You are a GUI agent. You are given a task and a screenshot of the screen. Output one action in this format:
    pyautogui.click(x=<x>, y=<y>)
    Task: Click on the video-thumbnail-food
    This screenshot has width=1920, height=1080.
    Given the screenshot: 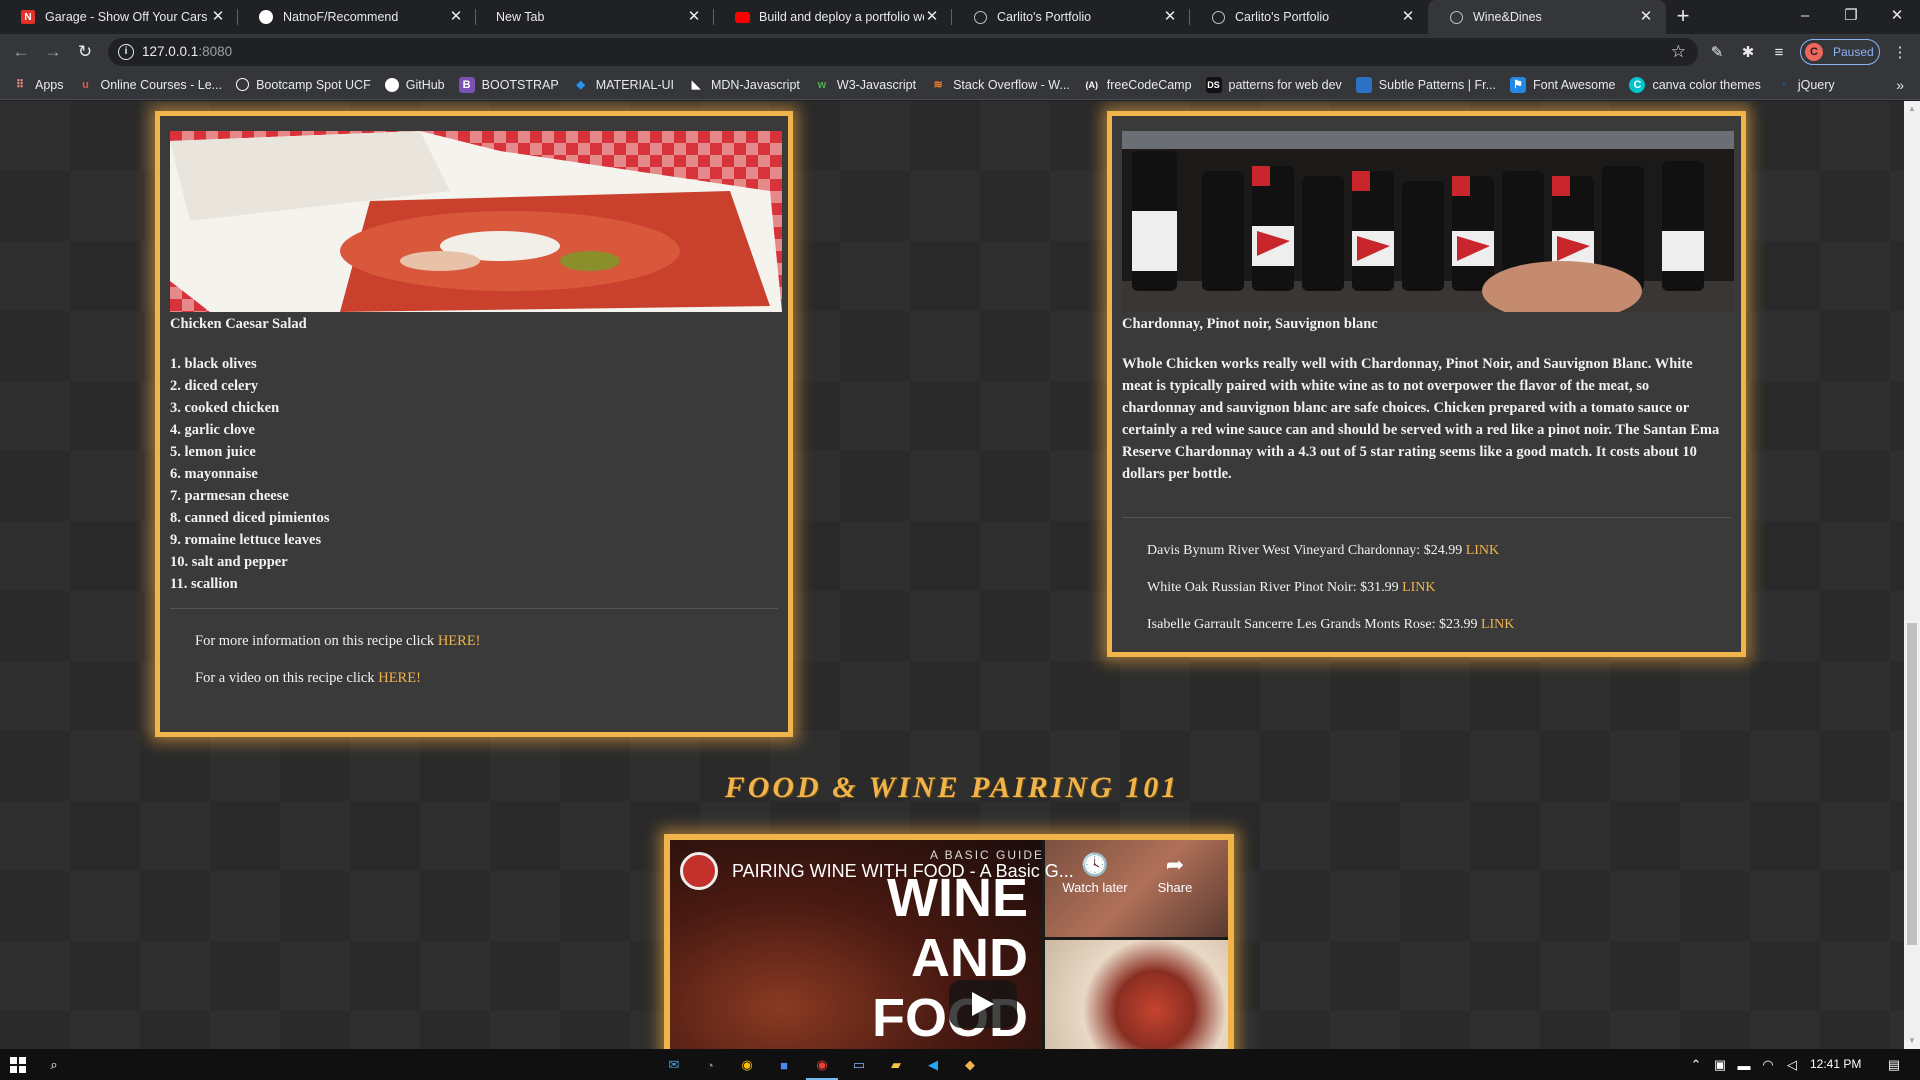 What is the action you would take?
    pyautogui.click(x=1136, y=994)
    